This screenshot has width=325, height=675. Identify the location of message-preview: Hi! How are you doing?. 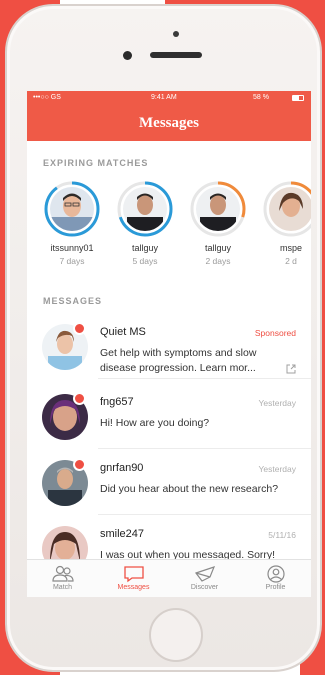
(155, 423).